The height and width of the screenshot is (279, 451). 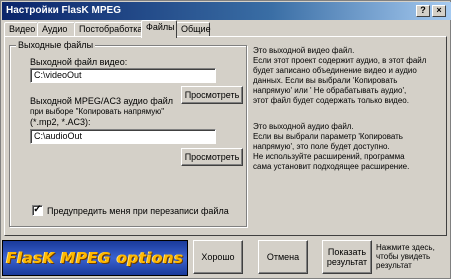 I want to click on browse-video-button: Просмотреть, so click(x=212, y=95).